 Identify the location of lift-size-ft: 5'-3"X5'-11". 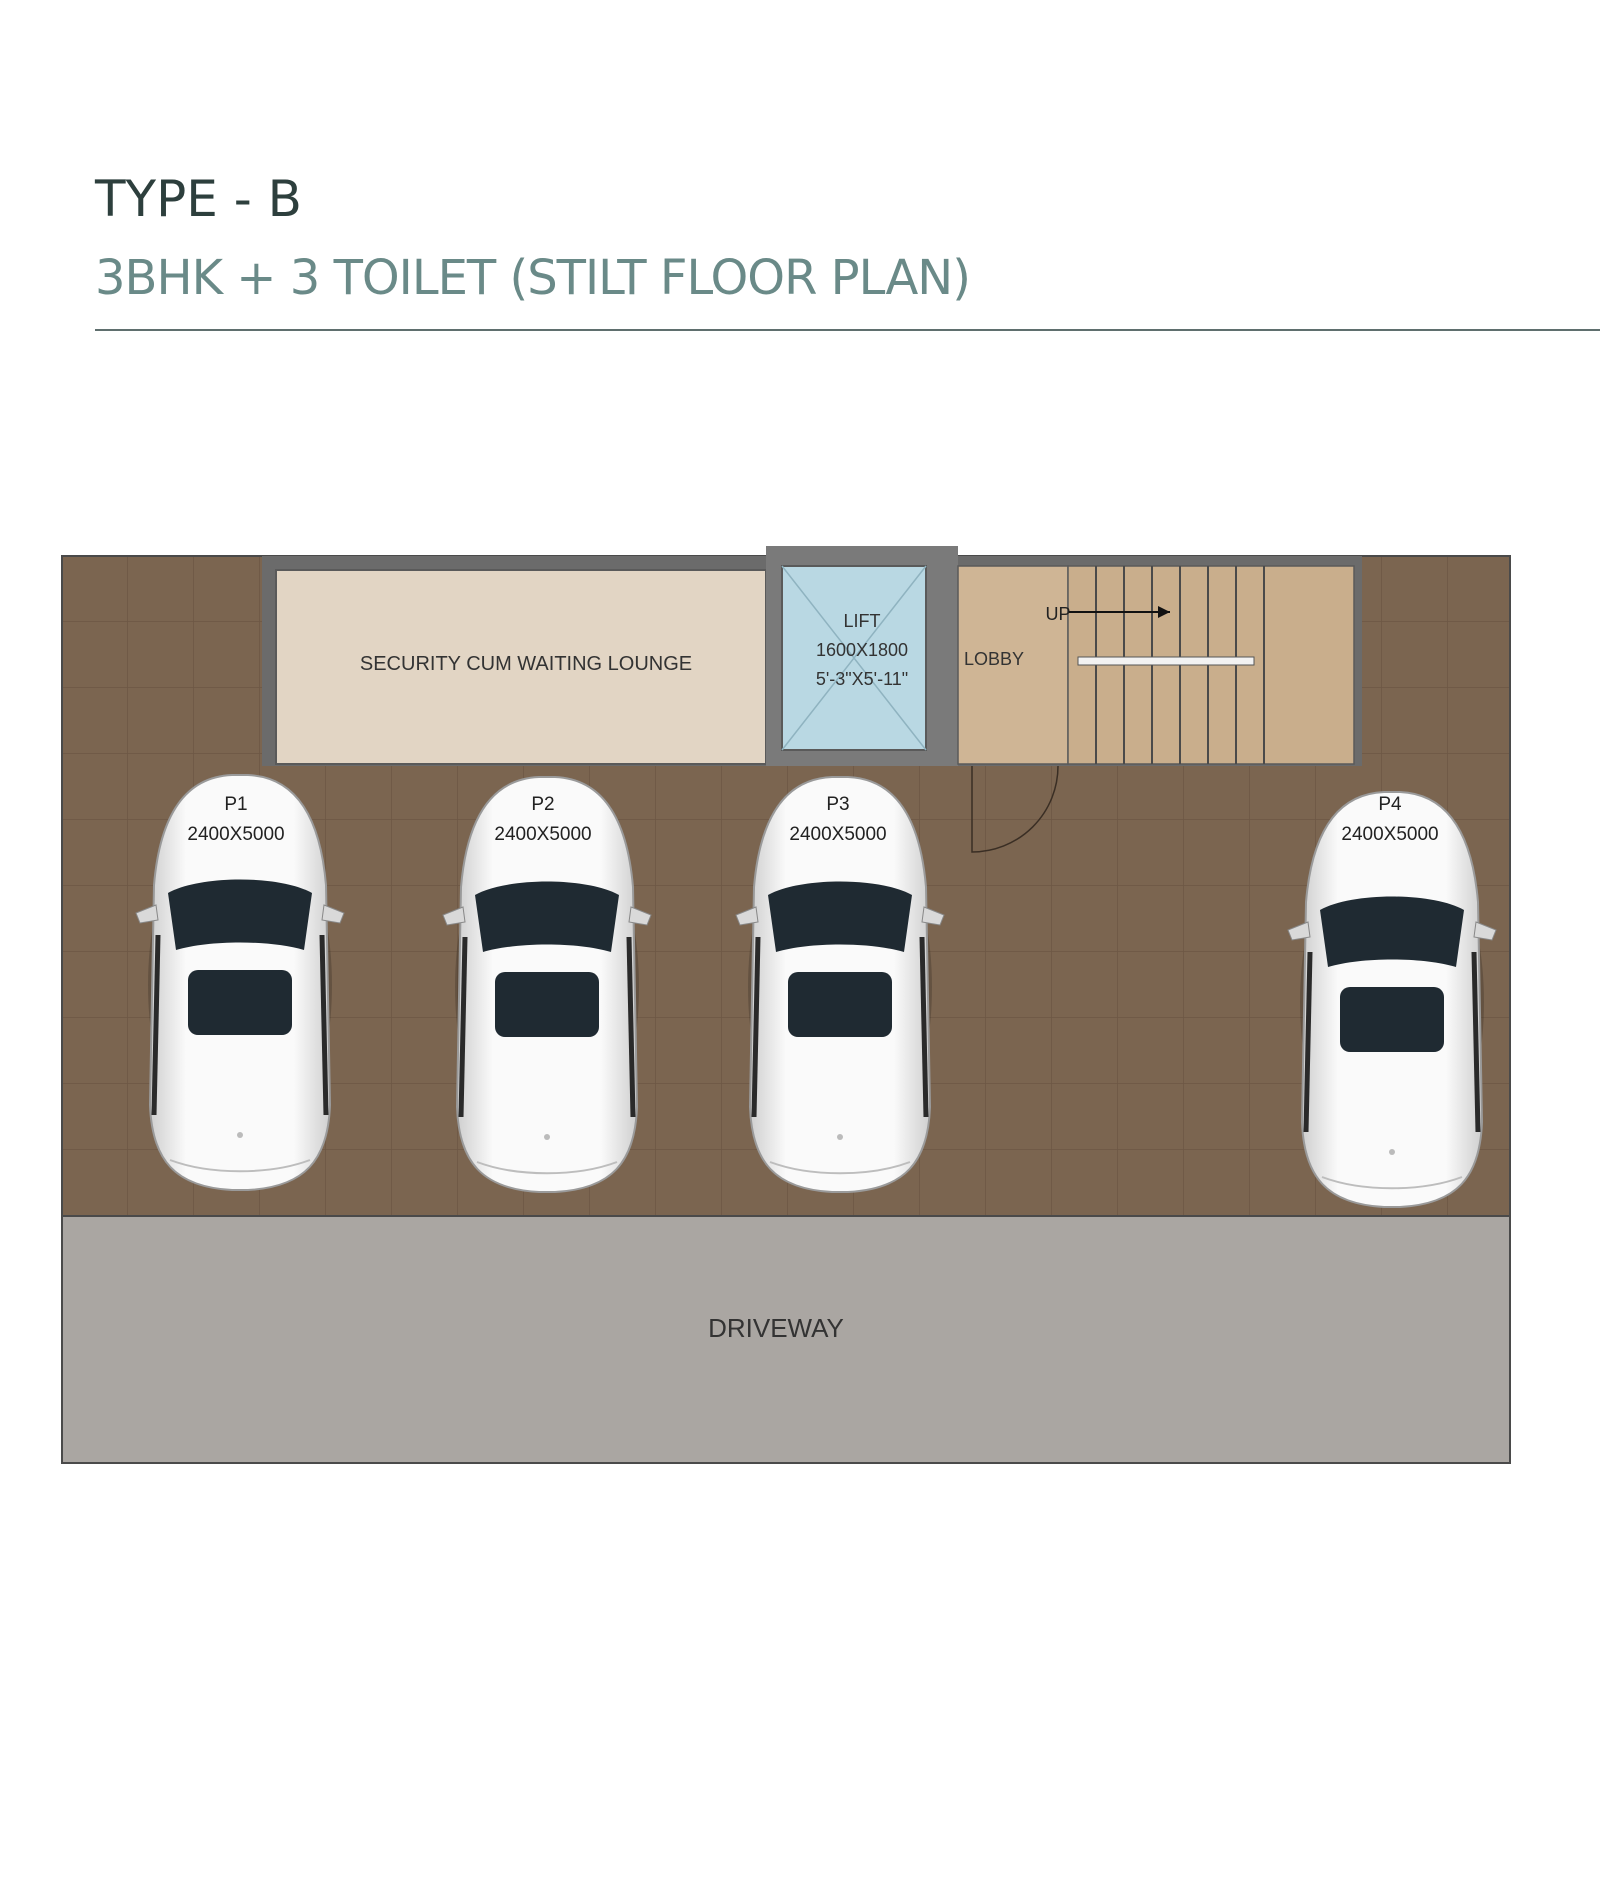
(862, 679).